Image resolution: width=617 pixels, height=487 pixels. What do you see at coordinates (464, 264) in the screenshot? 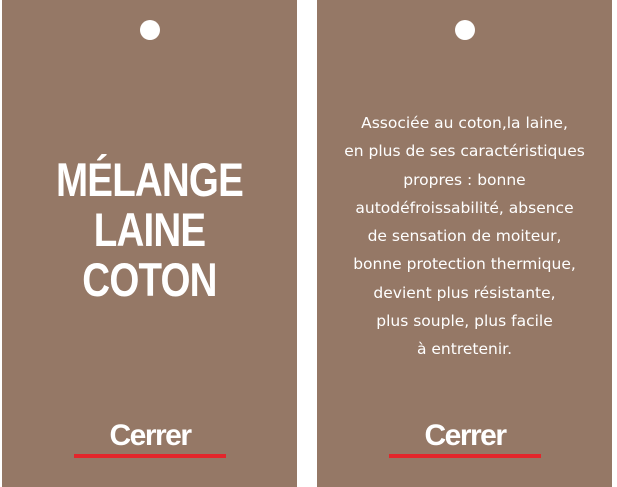
I see `description-line: bonne protection thermique,` at bounding box center [464, 264].